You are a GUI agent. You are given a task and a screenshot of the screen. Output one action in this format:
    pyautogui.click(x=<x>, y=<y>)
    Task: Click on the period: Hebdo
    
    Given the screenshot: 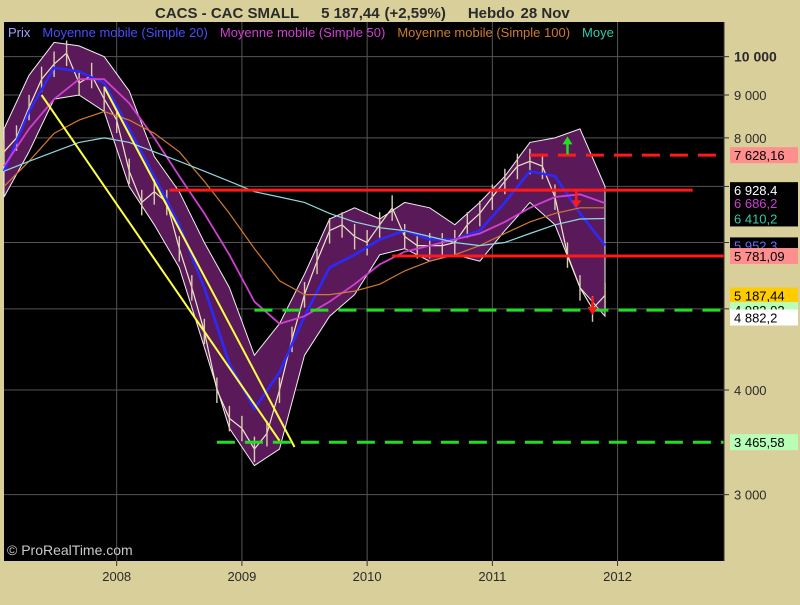 What is the action you would take?
    pyautogui.click(x=491, y=13)
    